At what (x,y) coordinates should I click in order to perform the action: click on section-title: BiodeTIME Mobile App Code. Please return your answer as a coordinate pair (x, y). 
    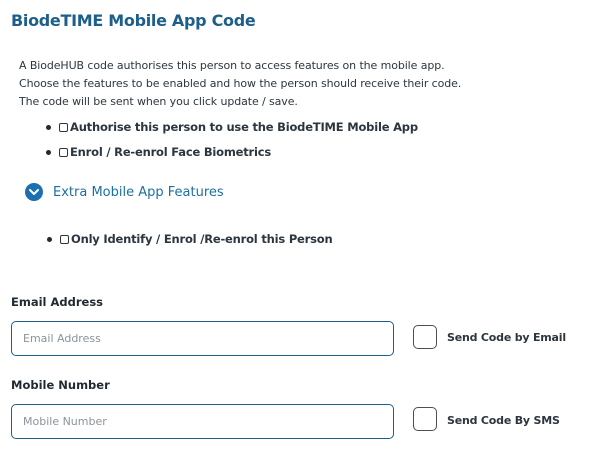
    Looking at the image, I should click on (133, 20).